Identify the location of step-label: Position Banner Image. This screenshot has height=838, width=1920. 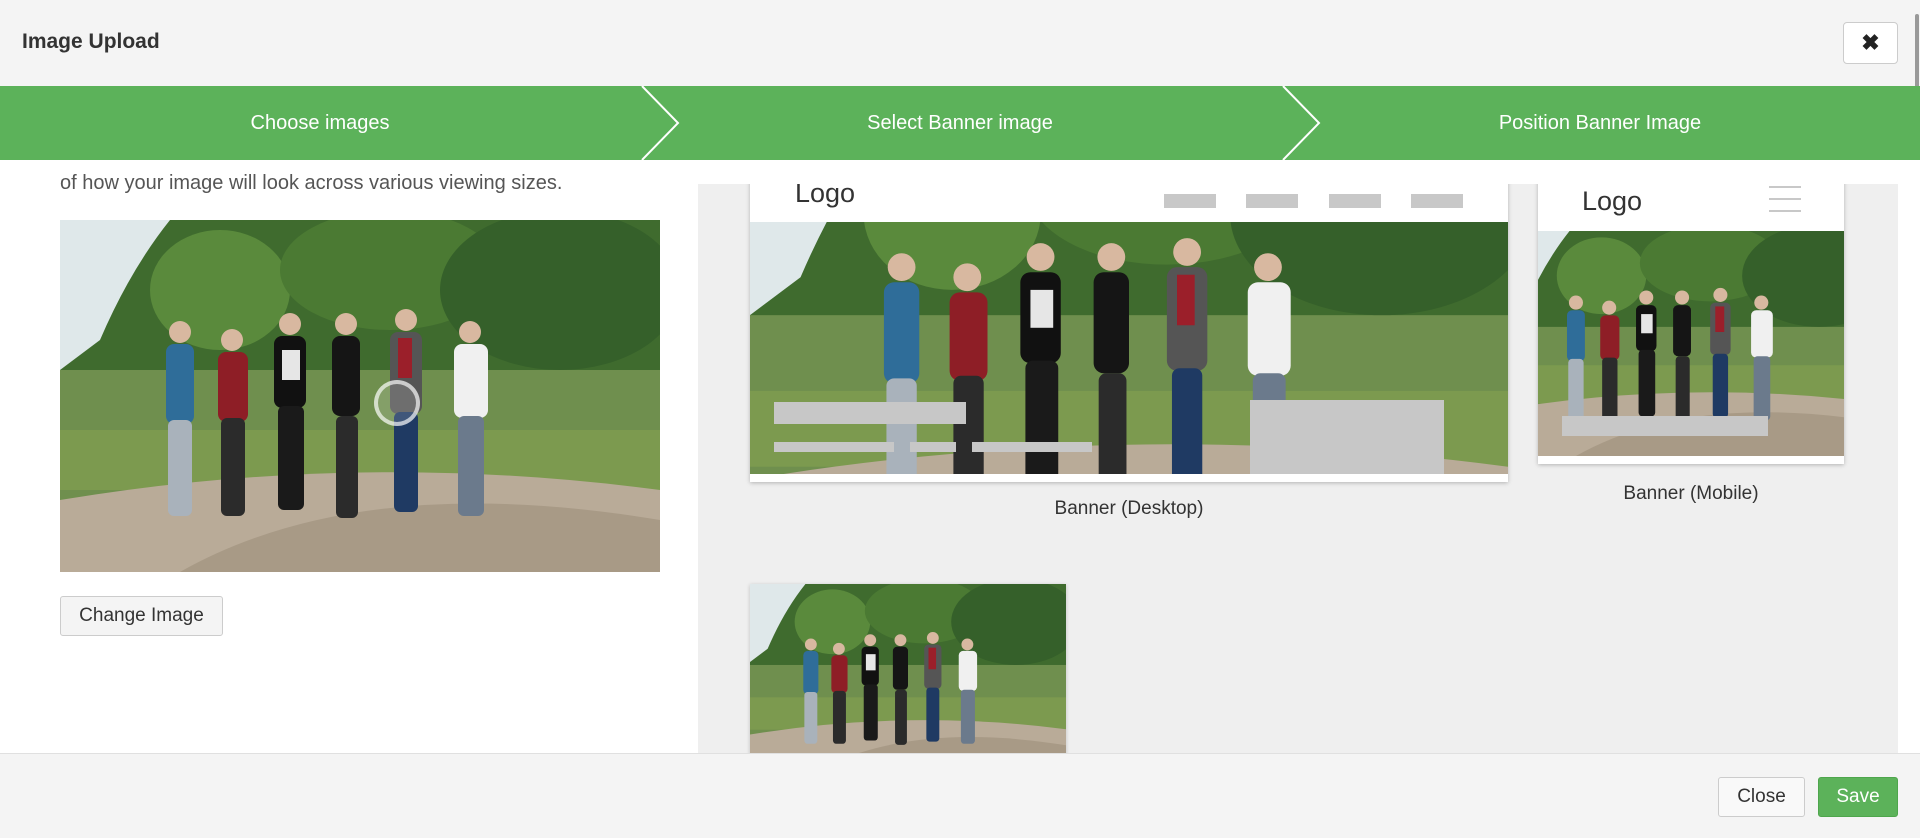
(1600, 122).